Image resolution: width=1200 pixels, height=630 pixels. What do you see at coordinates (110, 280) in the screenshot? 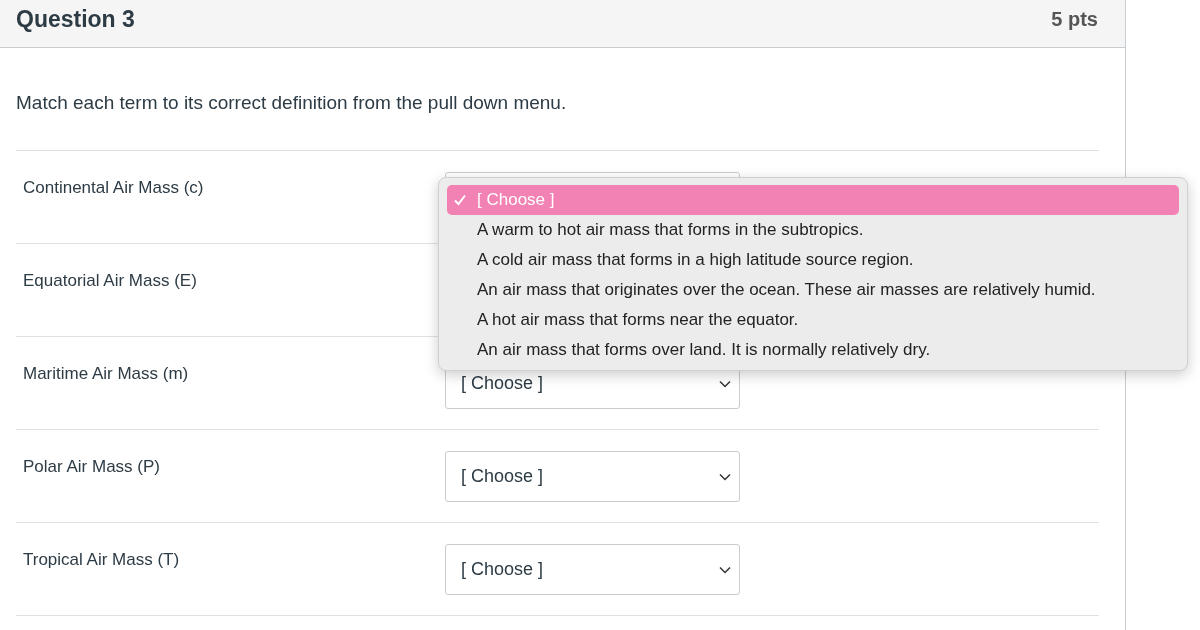
I see `term-label: Equatorial Air Mass (E)` at bounding box center [110, 280].